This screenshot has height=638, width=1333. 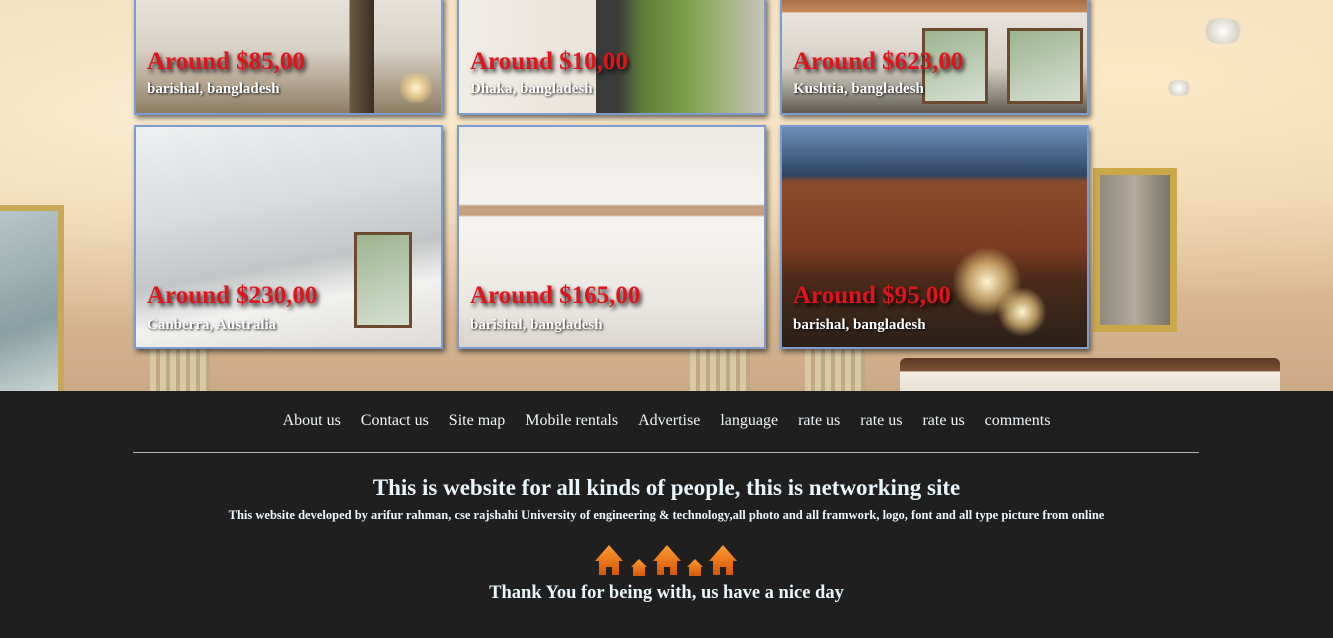 What do you see at coordinates (232, 295) in the screenshot?
I see `listing-price: Around $230,00` at bounding box center [232, 295].